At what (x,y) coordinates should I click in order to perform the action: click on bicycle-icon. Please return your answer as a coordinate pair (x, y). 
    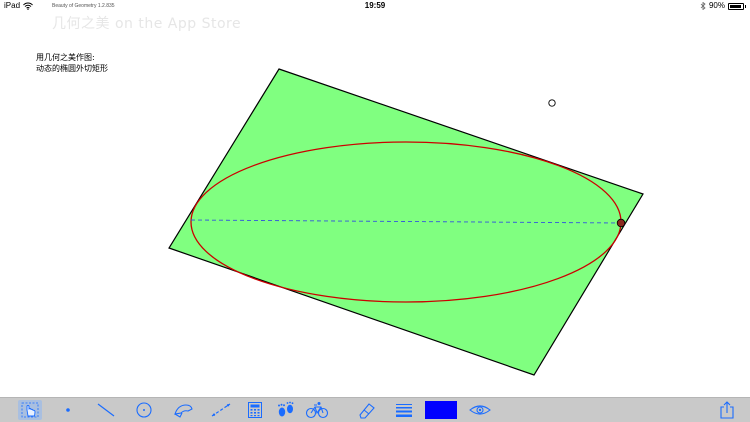
    Looking at the image, I should click on (317, 410).